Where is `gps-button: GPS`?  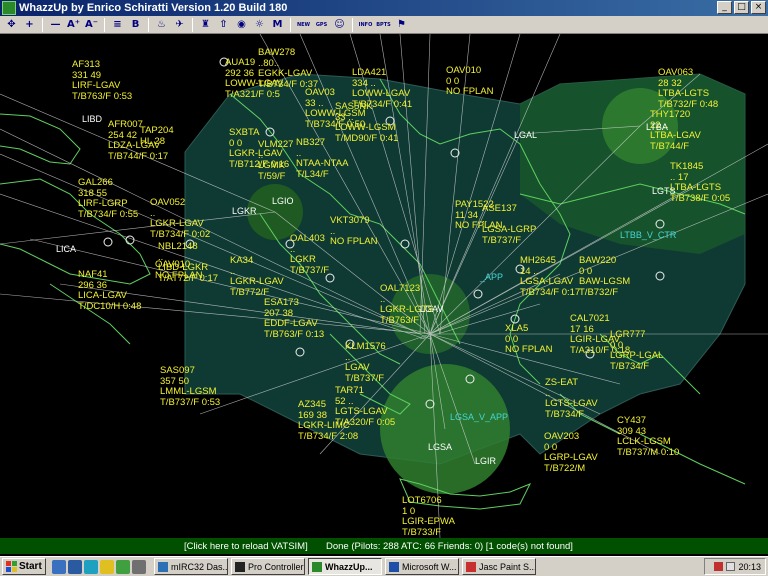
gps-button: GPS is located at coordinates (321, 25).